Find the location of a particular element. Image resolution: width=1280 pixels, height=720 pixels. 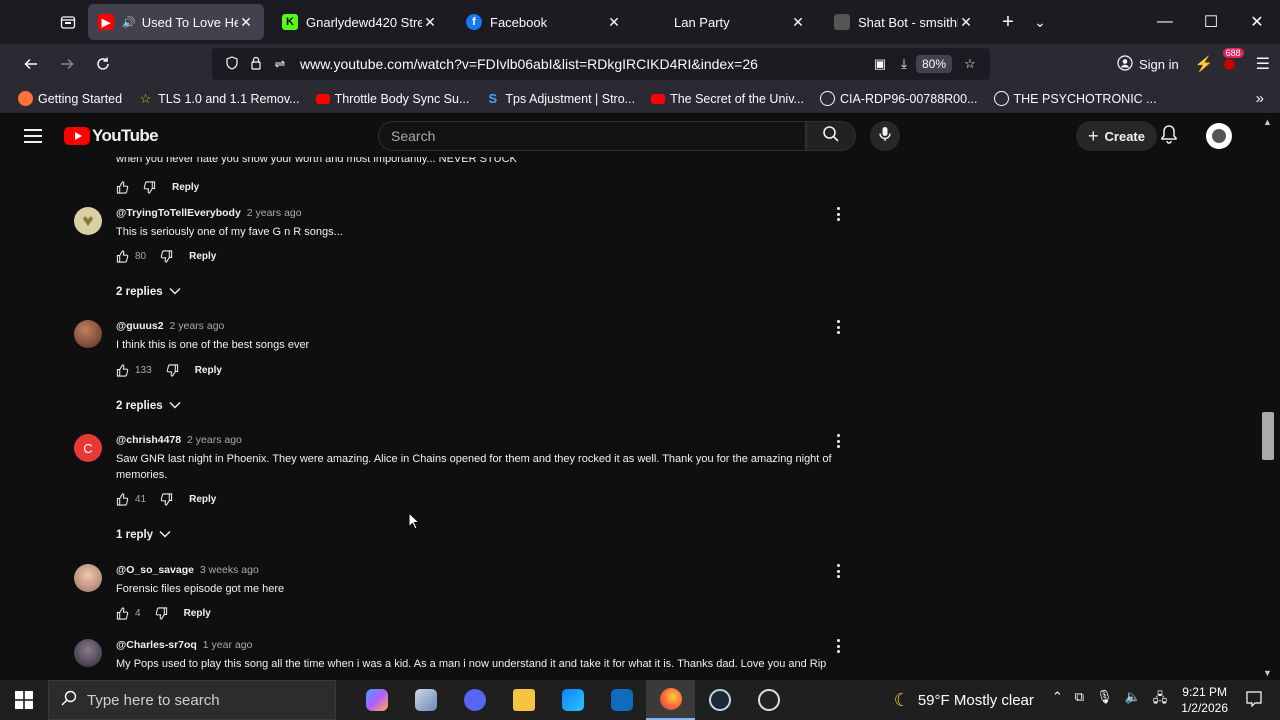

comment-author: @guuus2 is located at coordinates (140, 326).